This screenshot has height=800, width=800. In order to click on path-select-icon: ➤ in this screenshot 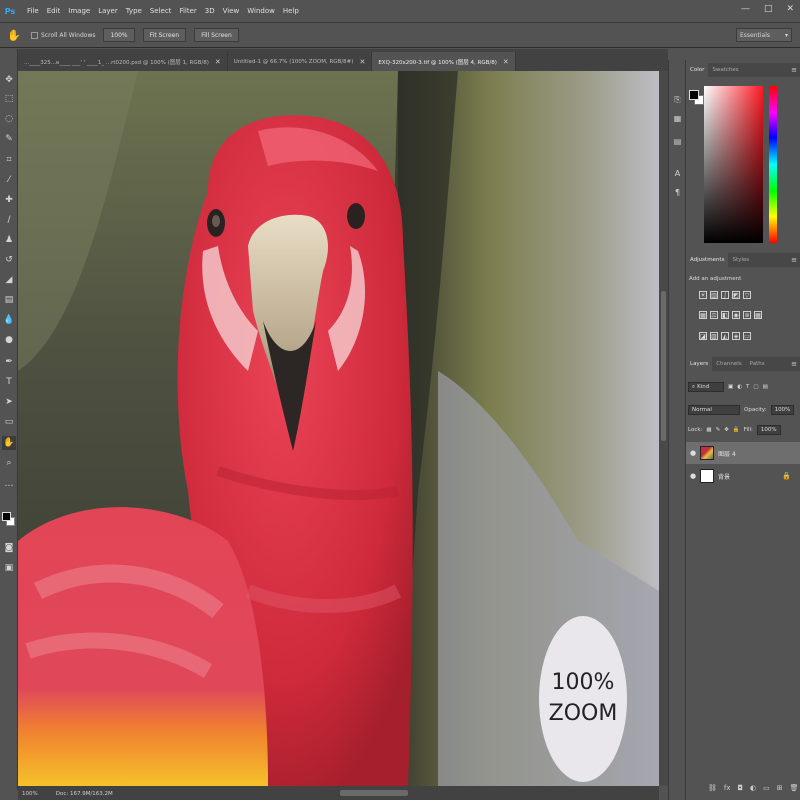, I will do `click(9, 402)`.